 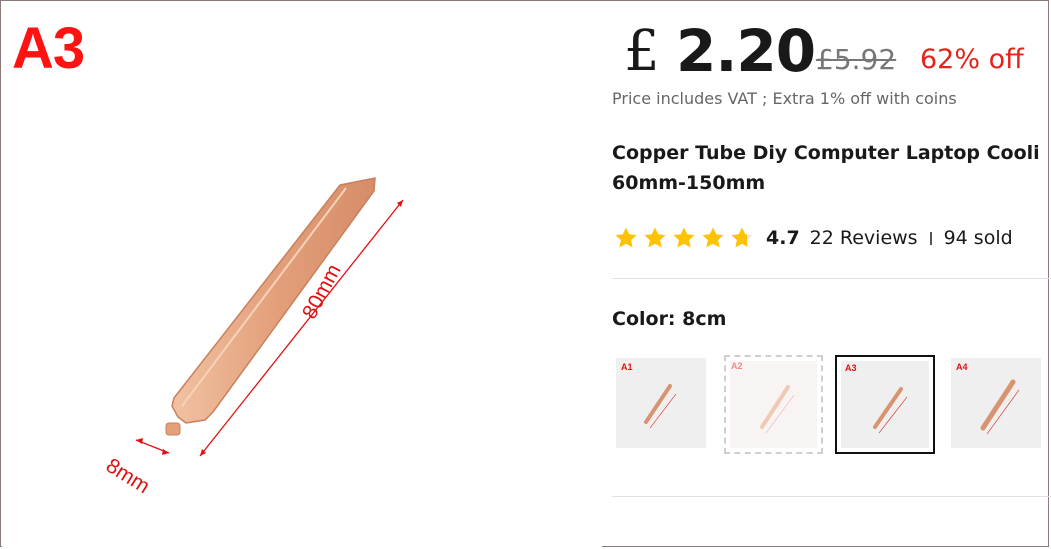 I want to click on rating-row: 4.7 22 Reviews 94 sold, so click(x=813, y=238).